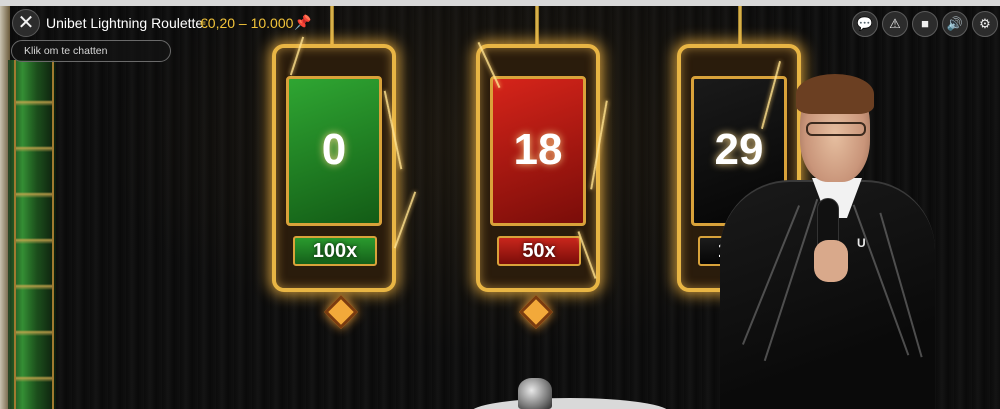  I want to click on card-number-panel: 18, so click(538, 151).